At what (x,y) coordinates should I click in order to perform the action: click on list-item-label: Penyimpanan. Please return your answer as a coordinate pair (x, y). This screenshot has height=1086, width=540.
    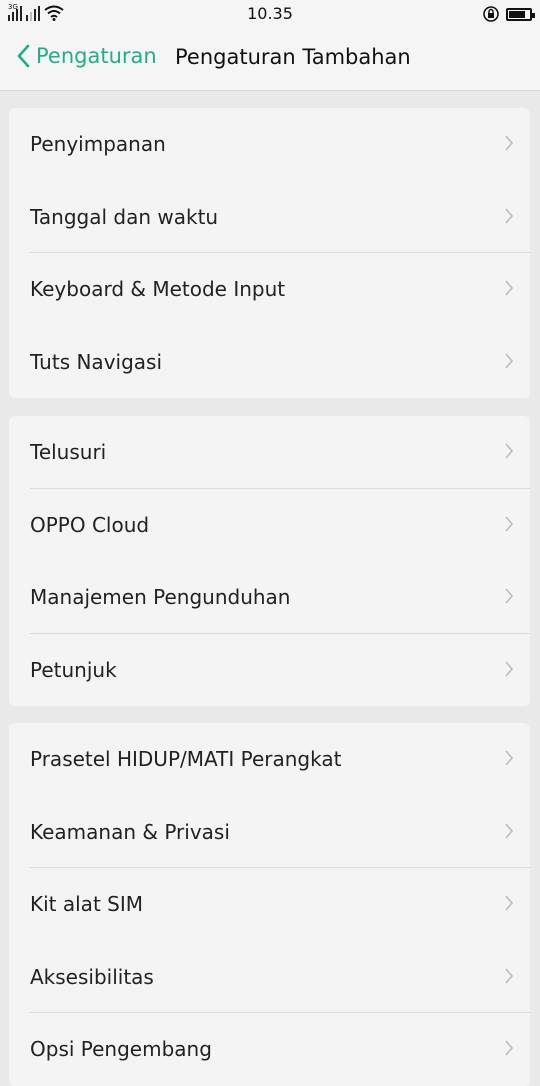
    Looking at the image, I should click on (98, 144).